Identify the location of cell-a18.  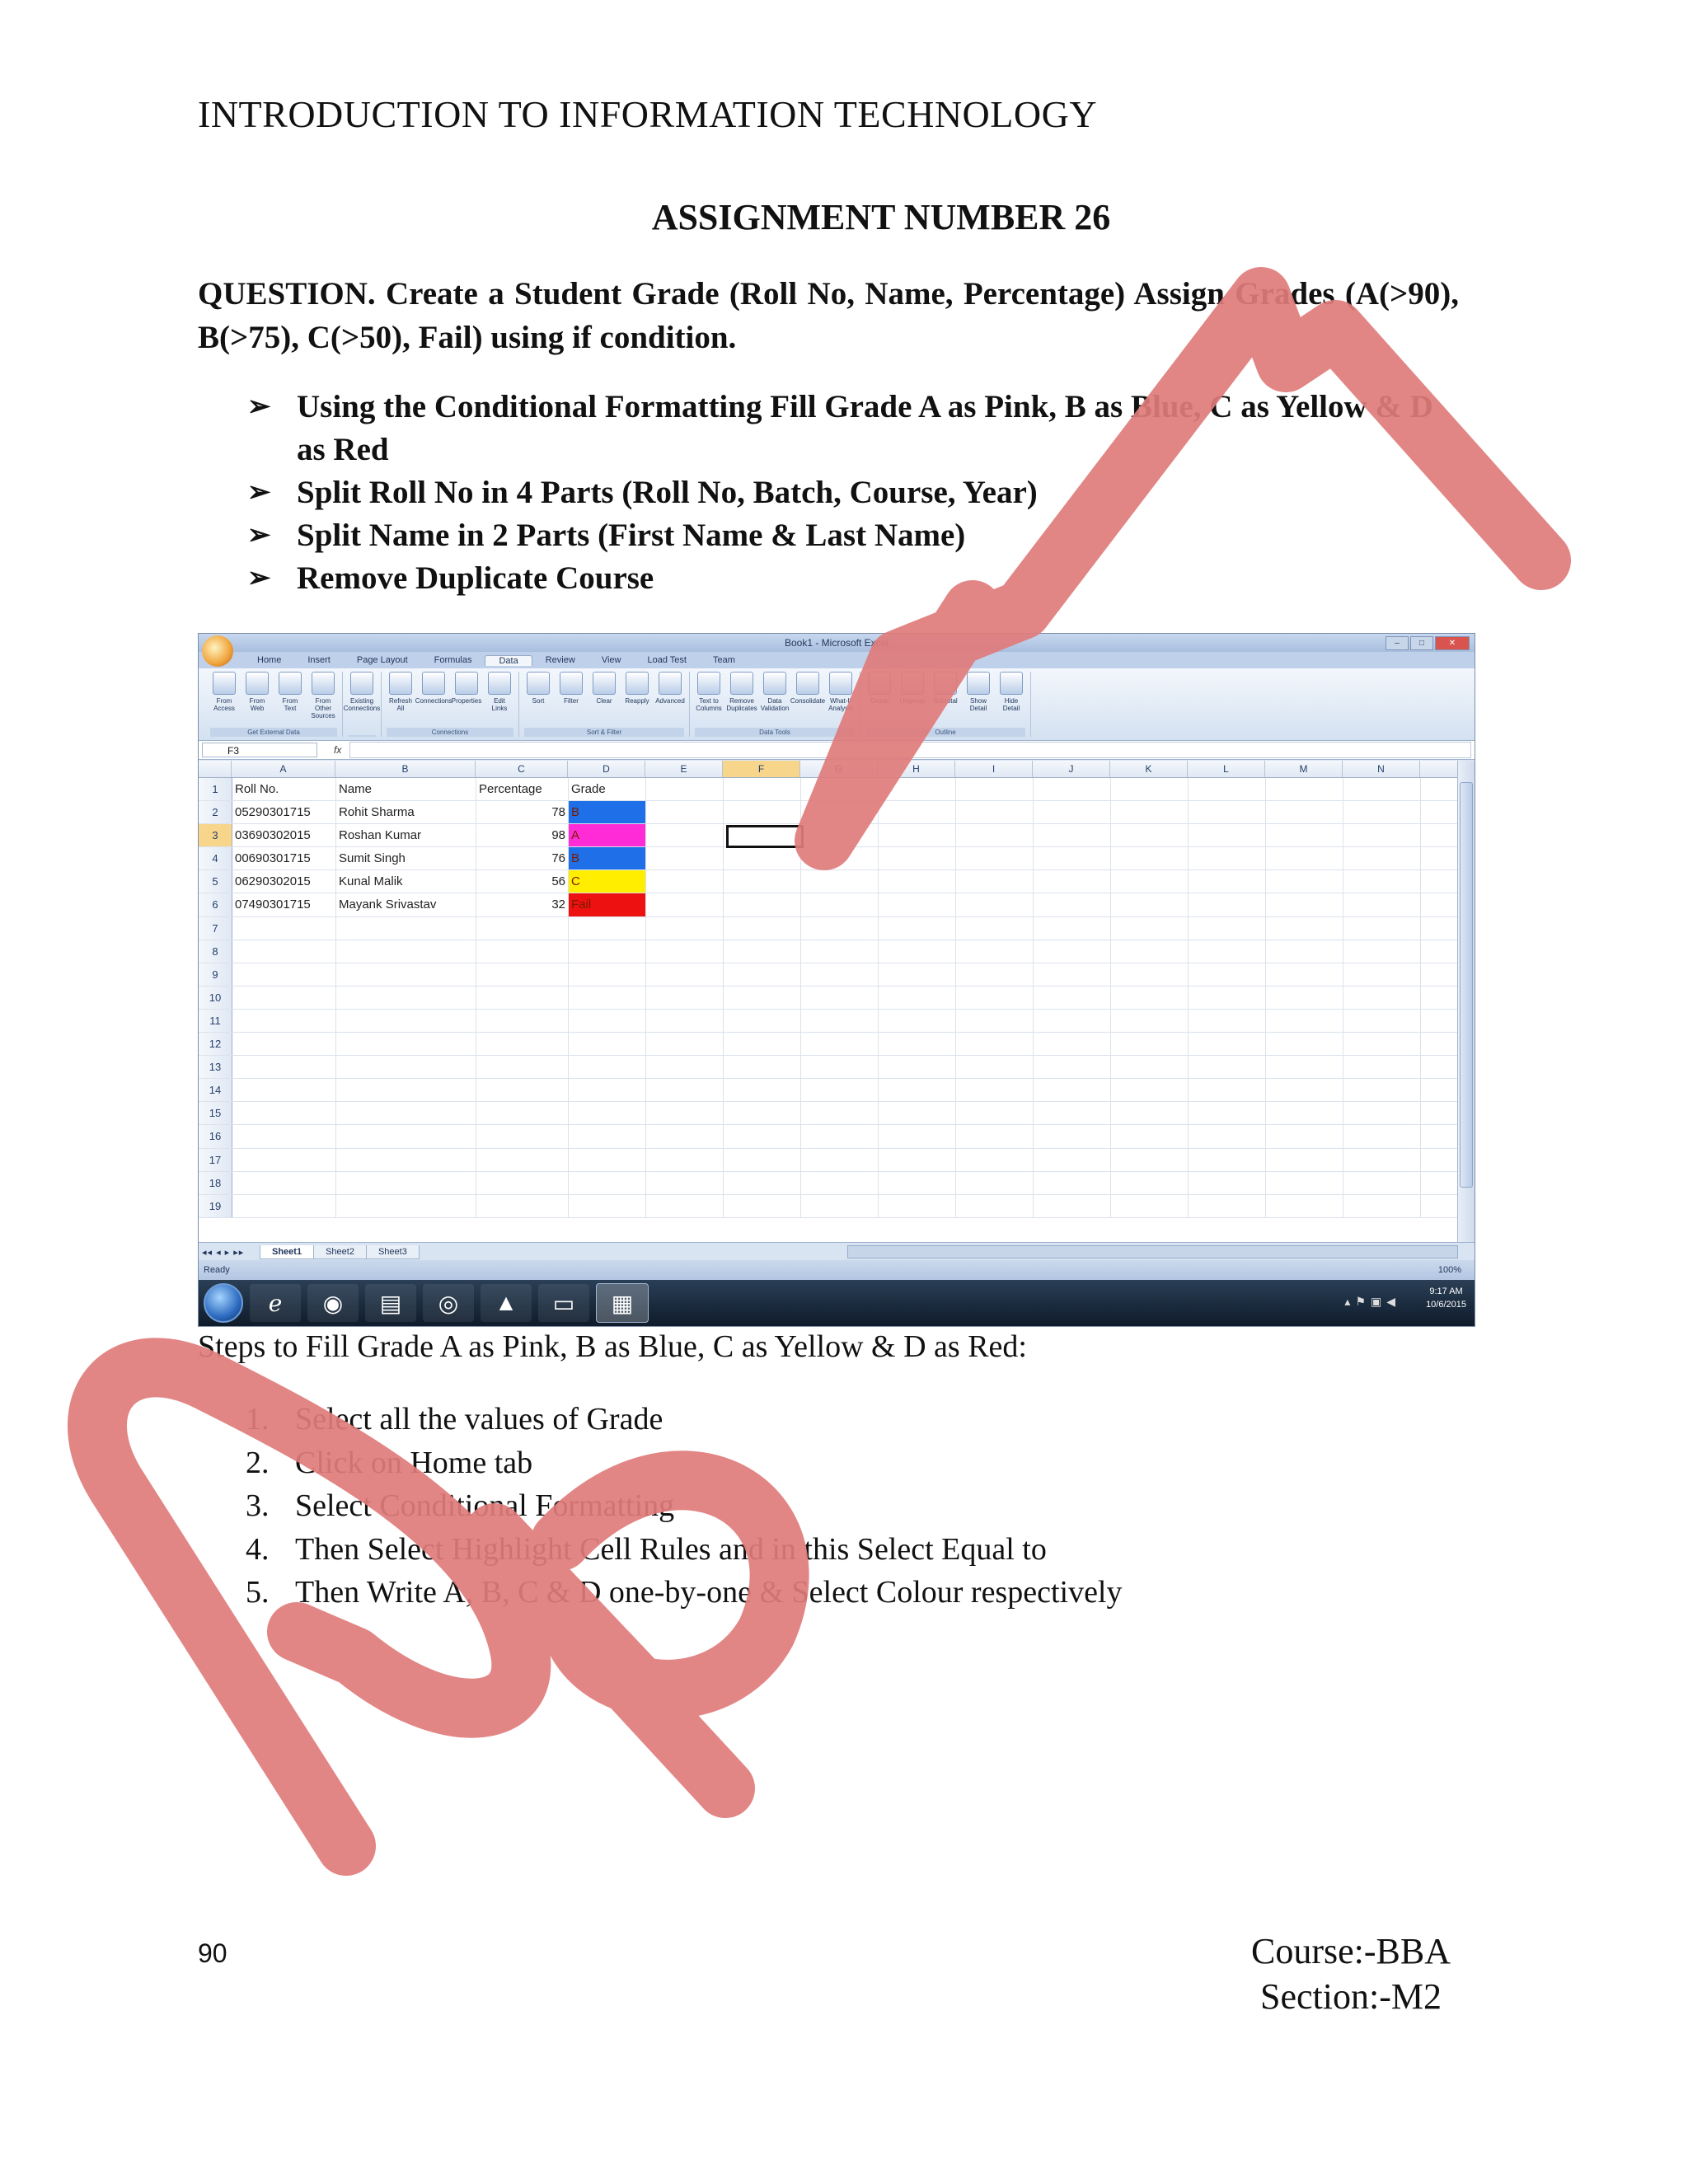
(284, 1182).